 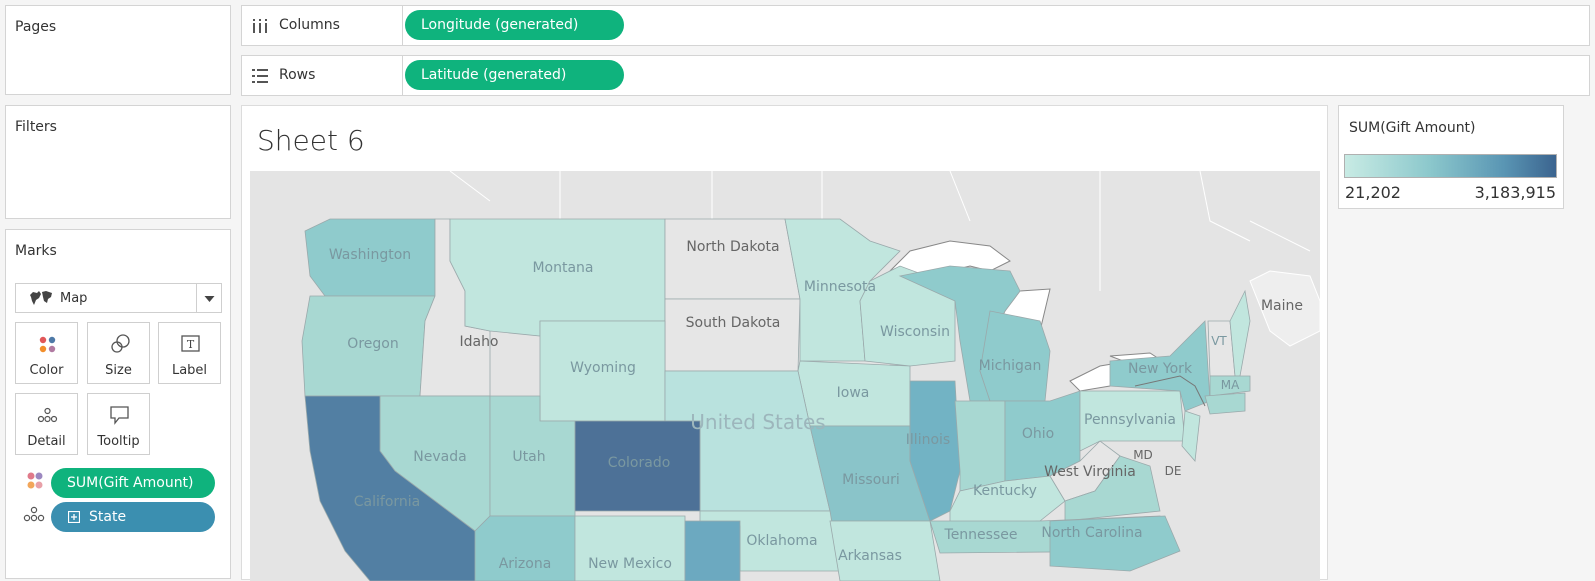 I want to click on label-washington: Washington, so click(x=370, y=255).